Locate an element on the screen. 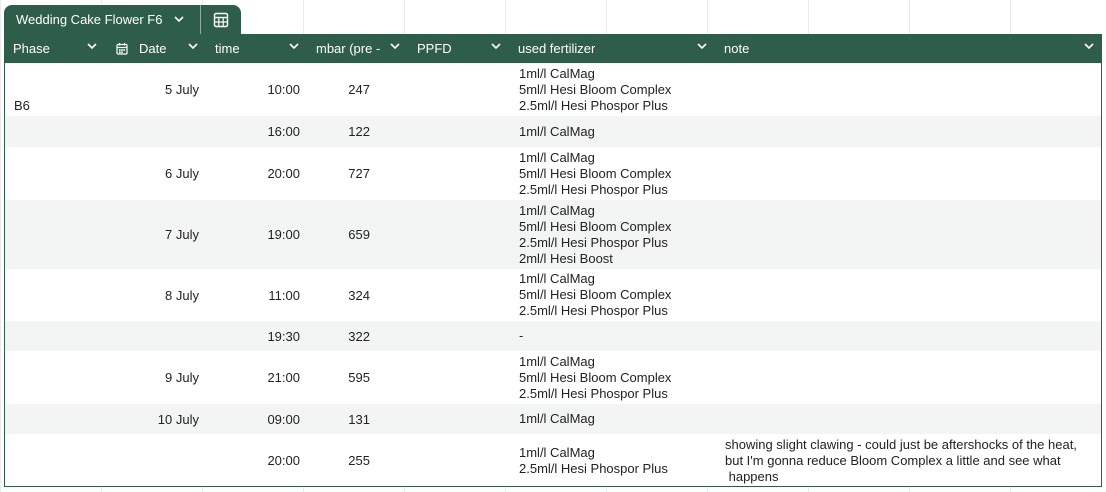  column-header-date: Date is located at coordinates (155, 48).